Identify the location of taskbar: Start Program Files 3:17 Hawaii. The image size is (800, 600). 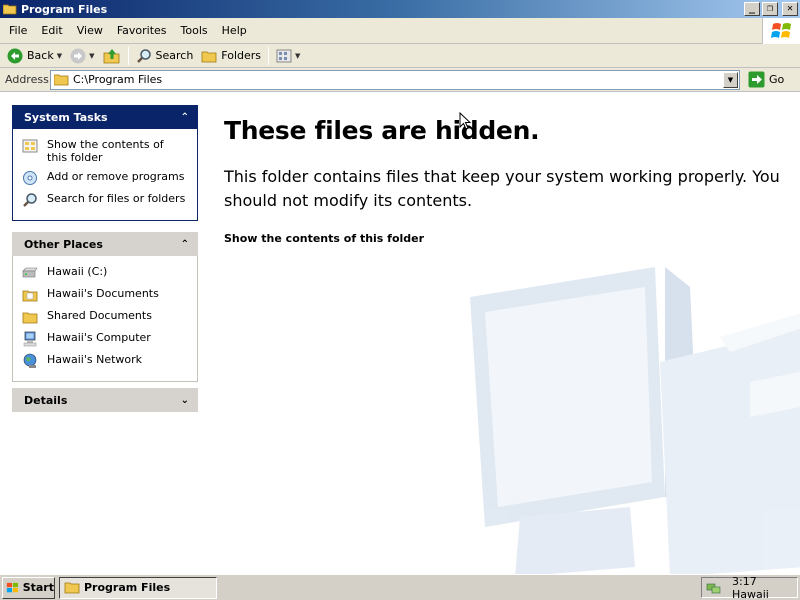
(400, 587).